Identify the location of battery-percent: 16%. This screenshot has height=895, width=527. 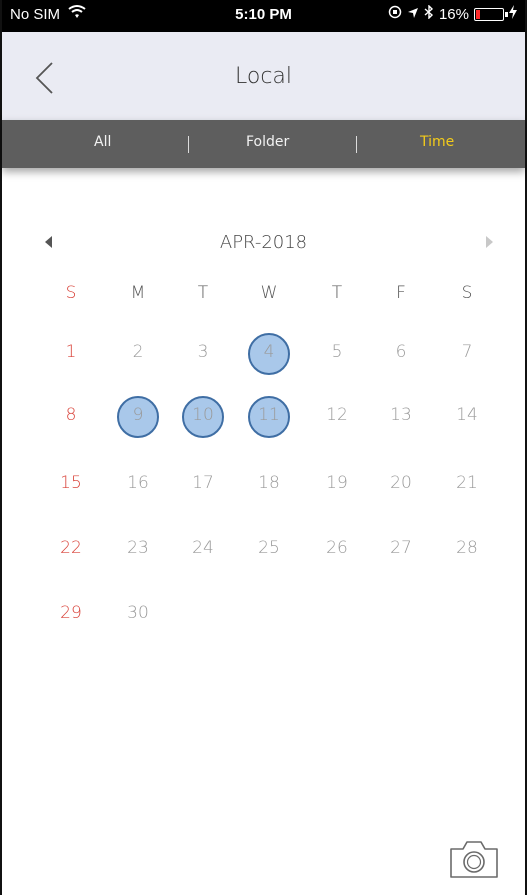
(453, 14).